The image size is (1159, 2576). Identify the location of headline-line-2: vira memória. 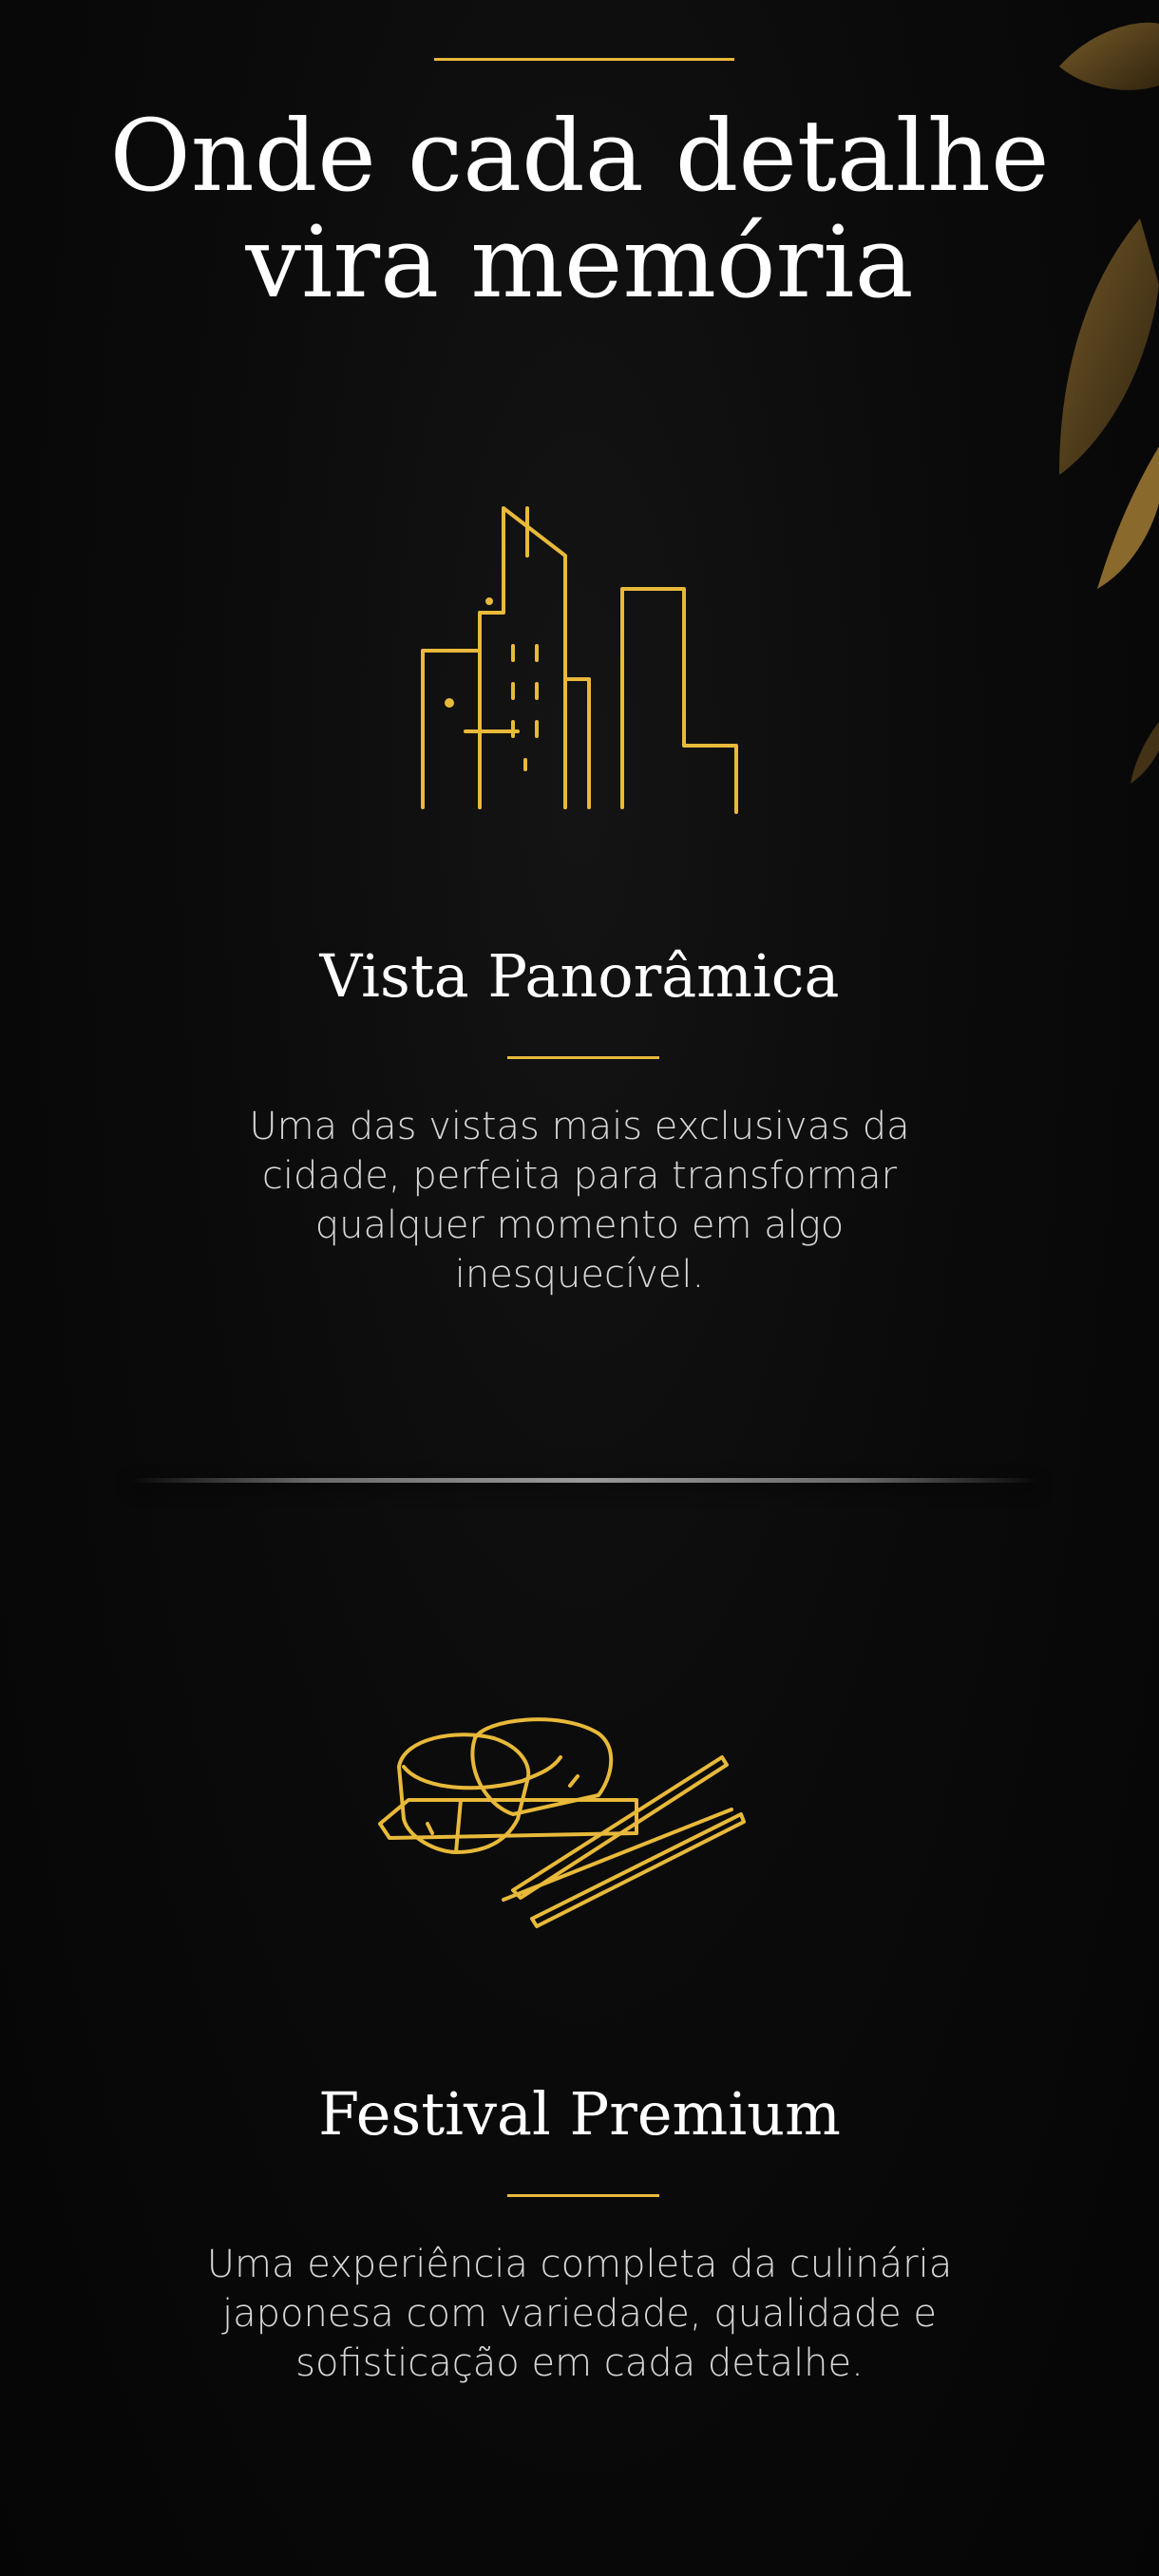
(579, 262).